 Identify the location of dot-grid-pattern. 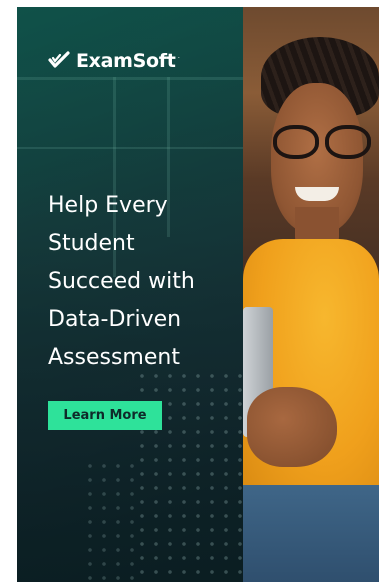
(113, 520).